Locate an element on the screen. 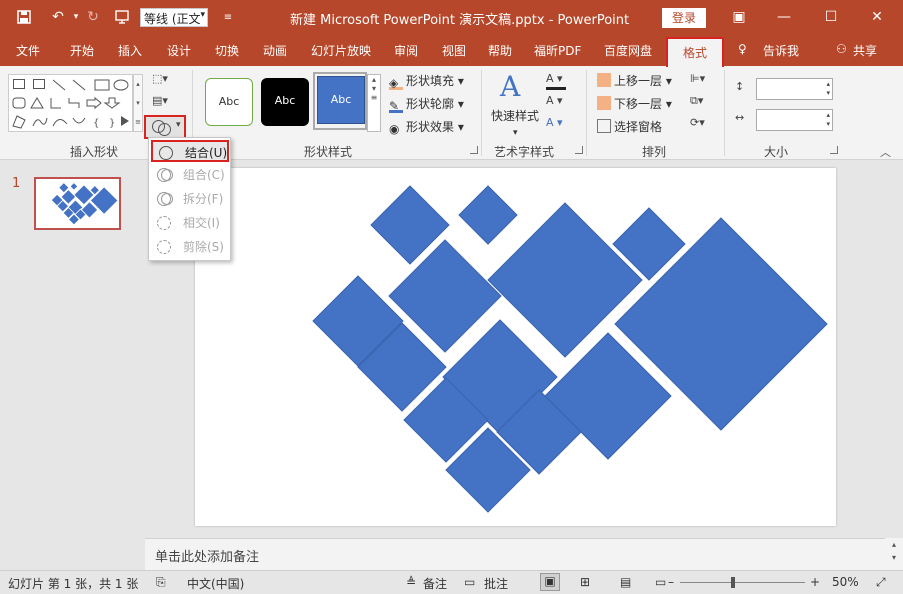 This screenshot has width=903, height=594. user-icon: ⚇ is located at coordinates (841, 49).